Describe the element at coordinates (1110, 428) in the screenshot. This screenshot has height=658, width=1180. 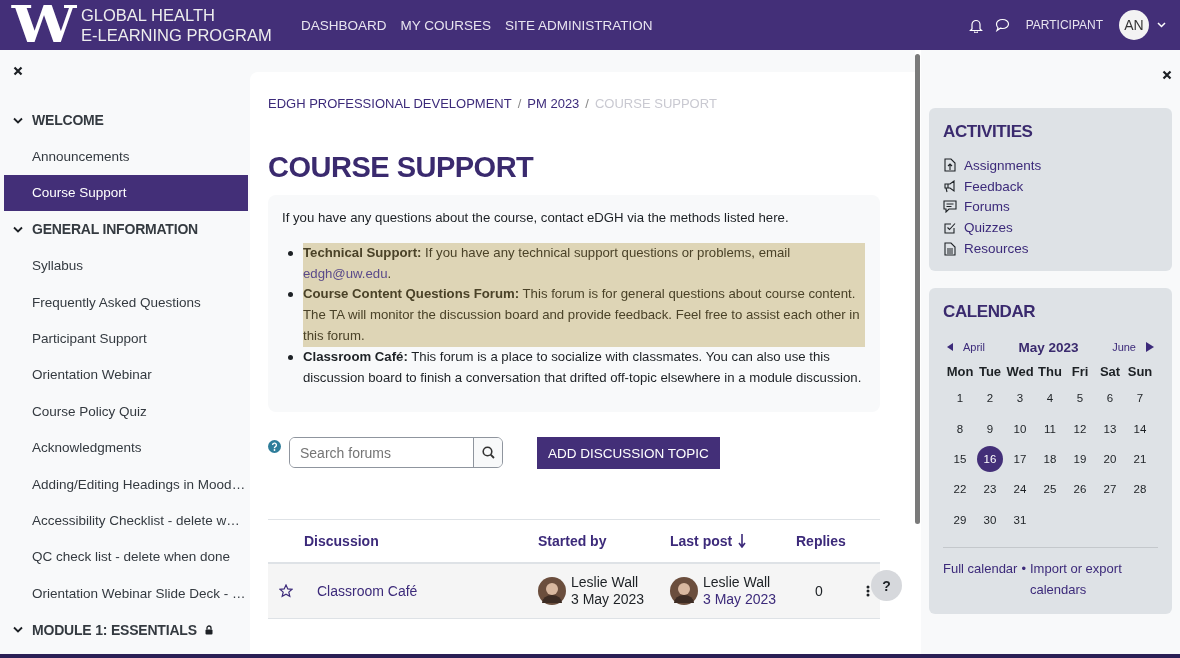
I see `calendar-day: 13` at that location.